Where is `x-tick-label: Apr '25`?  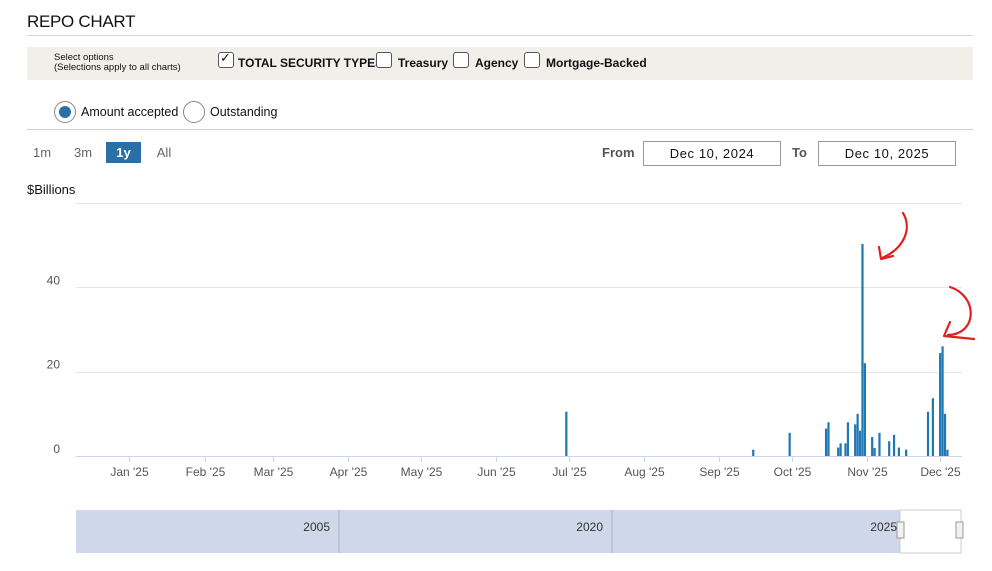
x-tick-label: Apr '25 is located at coordinates (349, 472).